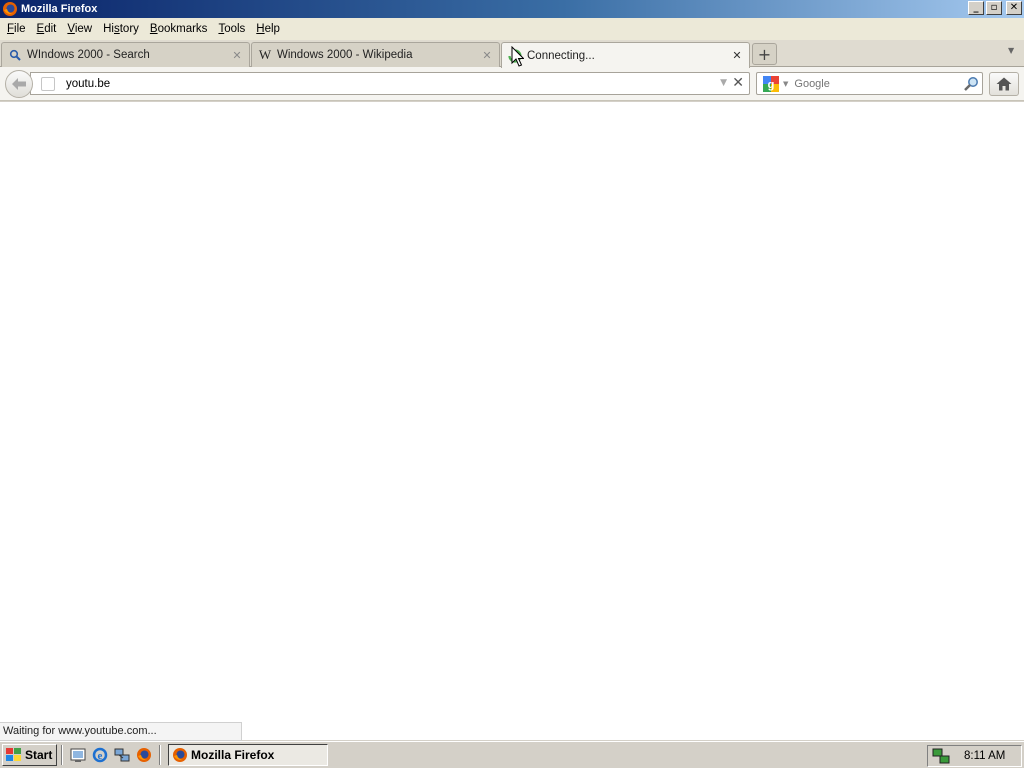  I want to click on search-go-icon, so click(971, 85).